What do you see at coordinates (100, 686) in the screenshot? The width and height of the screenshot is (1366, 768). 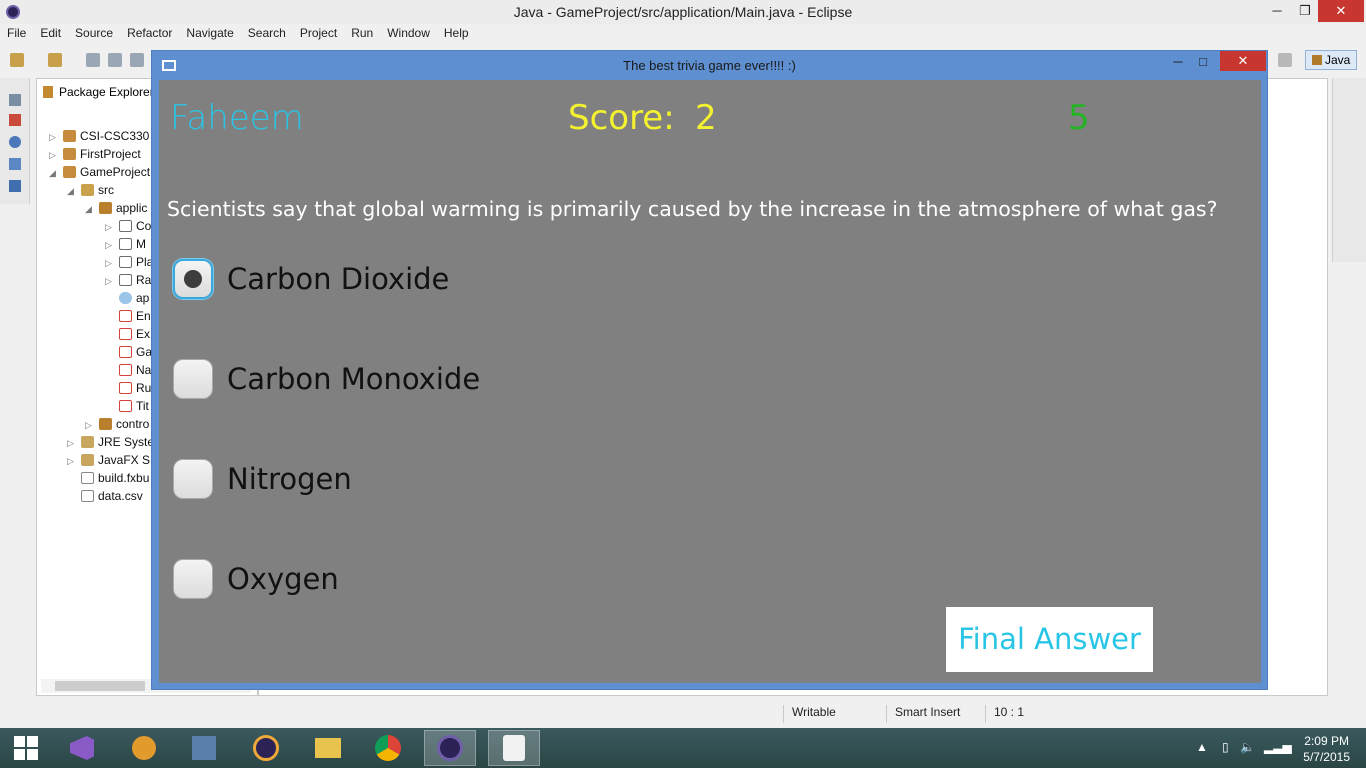 I see `scrollbar-thumb` at bounding box center [100, 686].